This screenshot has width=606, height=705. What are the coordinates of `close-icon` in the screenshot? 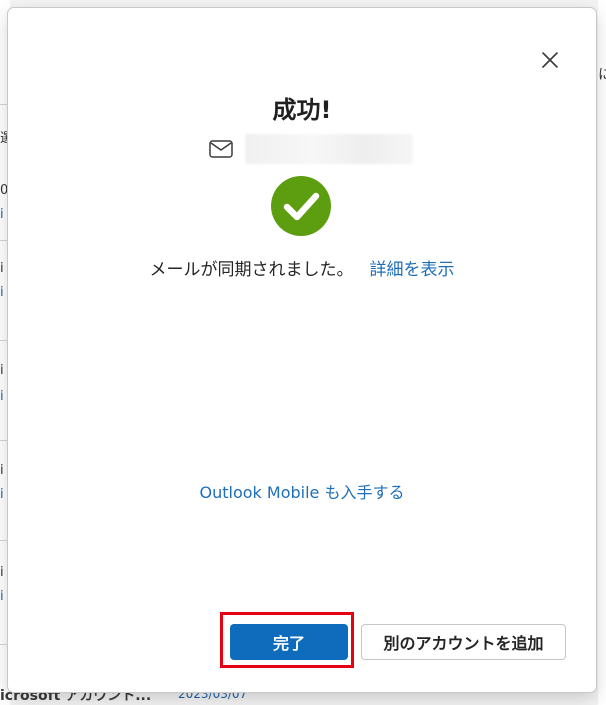 It's located at (550, 60).